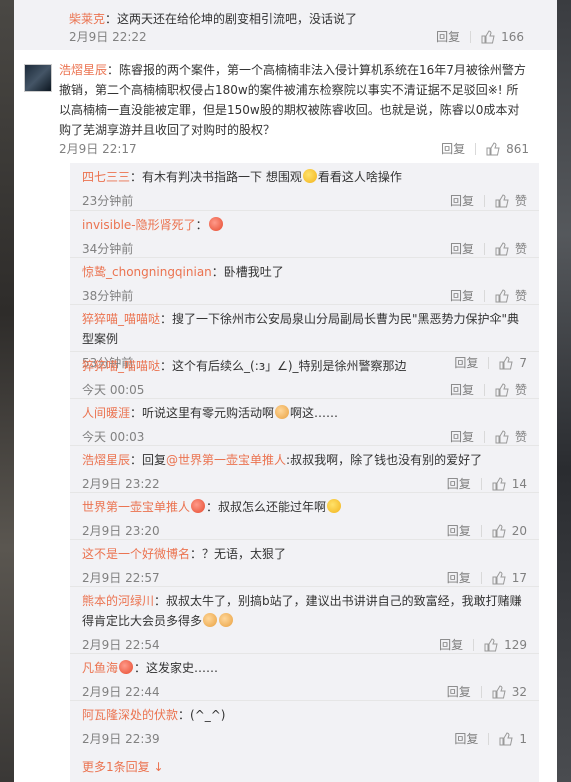  Describe the element at coordinates (519, 577) in the screenshot. I see `like-count: 17` at that location.